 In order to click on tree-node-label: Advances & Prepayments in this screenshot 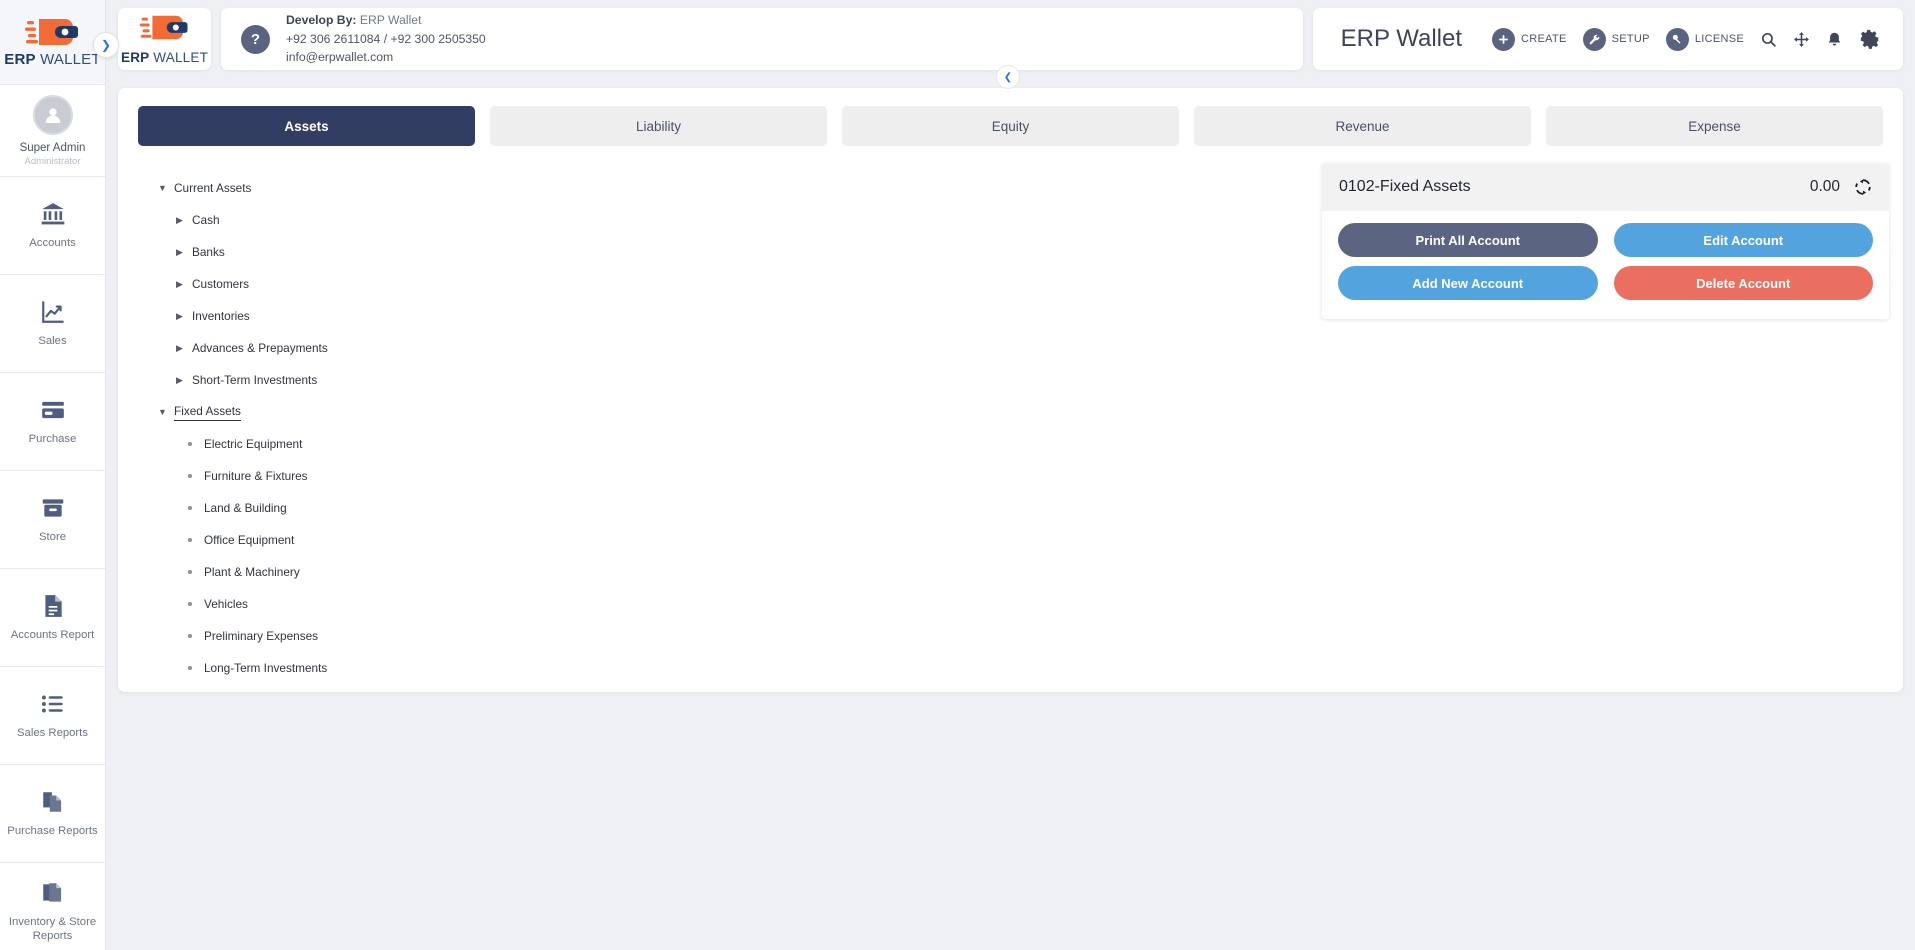, I will do `click(260, 348)`.